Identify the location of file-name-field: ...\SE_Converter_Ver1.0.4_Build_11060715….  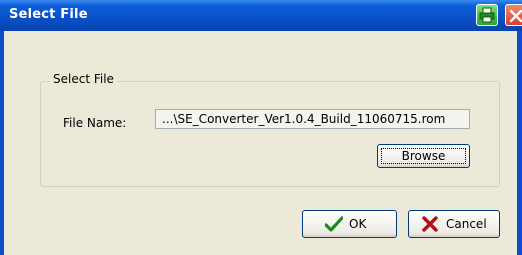
(312, 119).